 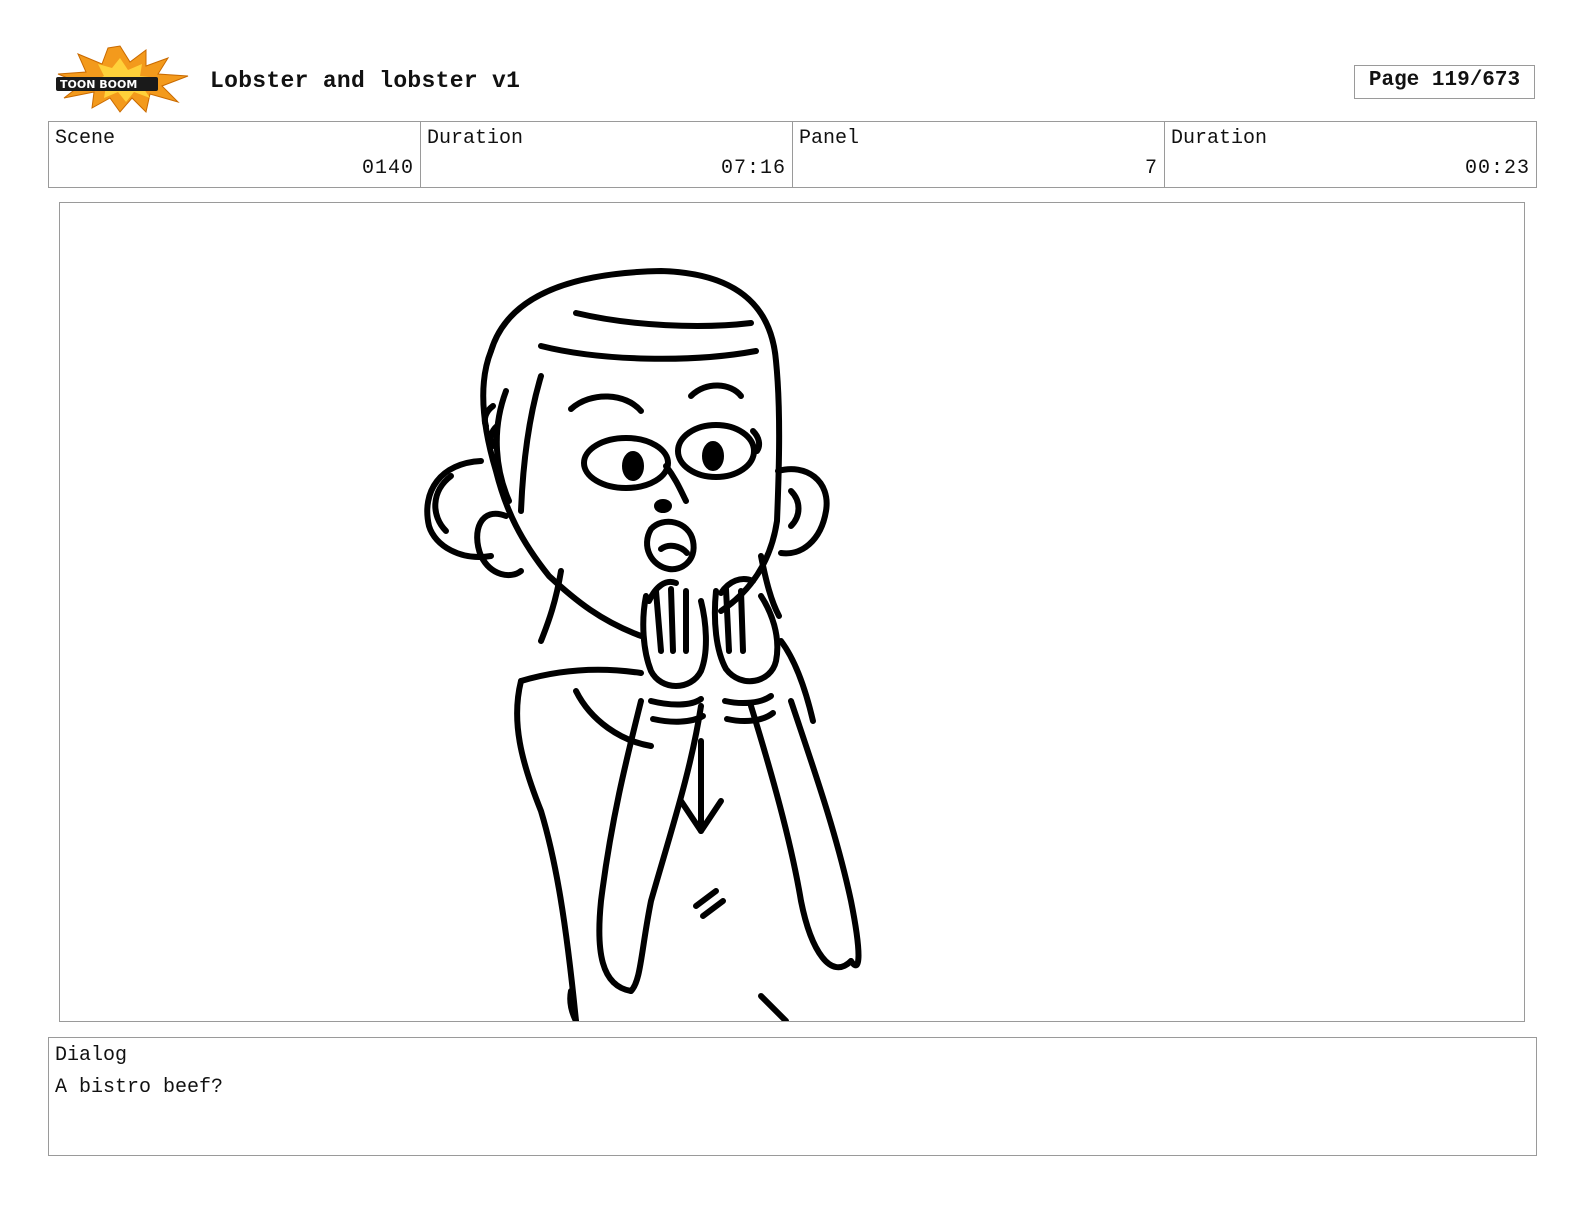 I want to click on toon-boom-logo: TOON BOOM, so click(x=121, y=79).